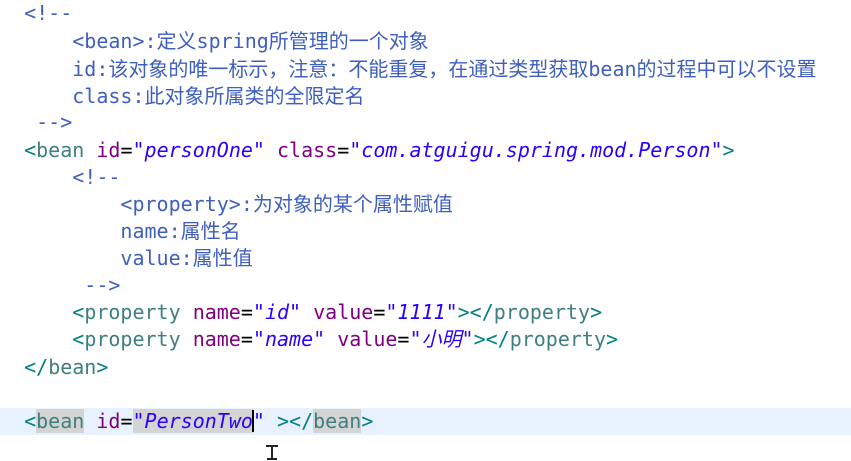  What do you see at coordinates (421, 312) in the screenshot?
I see `code-token-str: "1111"` at bounding box center [421, 312].